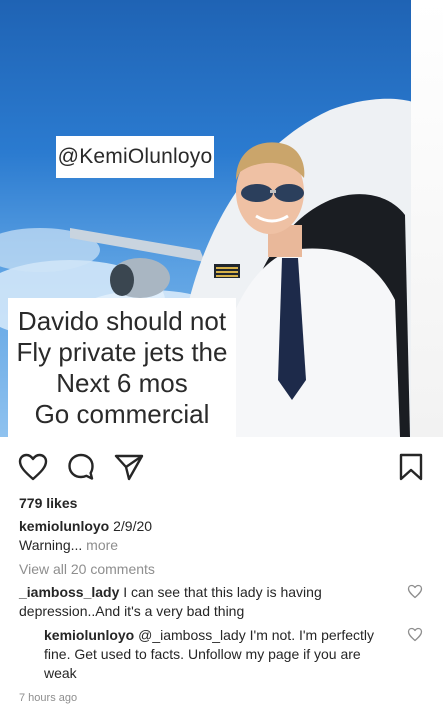 This screenshot has width=443, height=720. I want to click on caption-username: kemiolunloyo, so click(64, 526).